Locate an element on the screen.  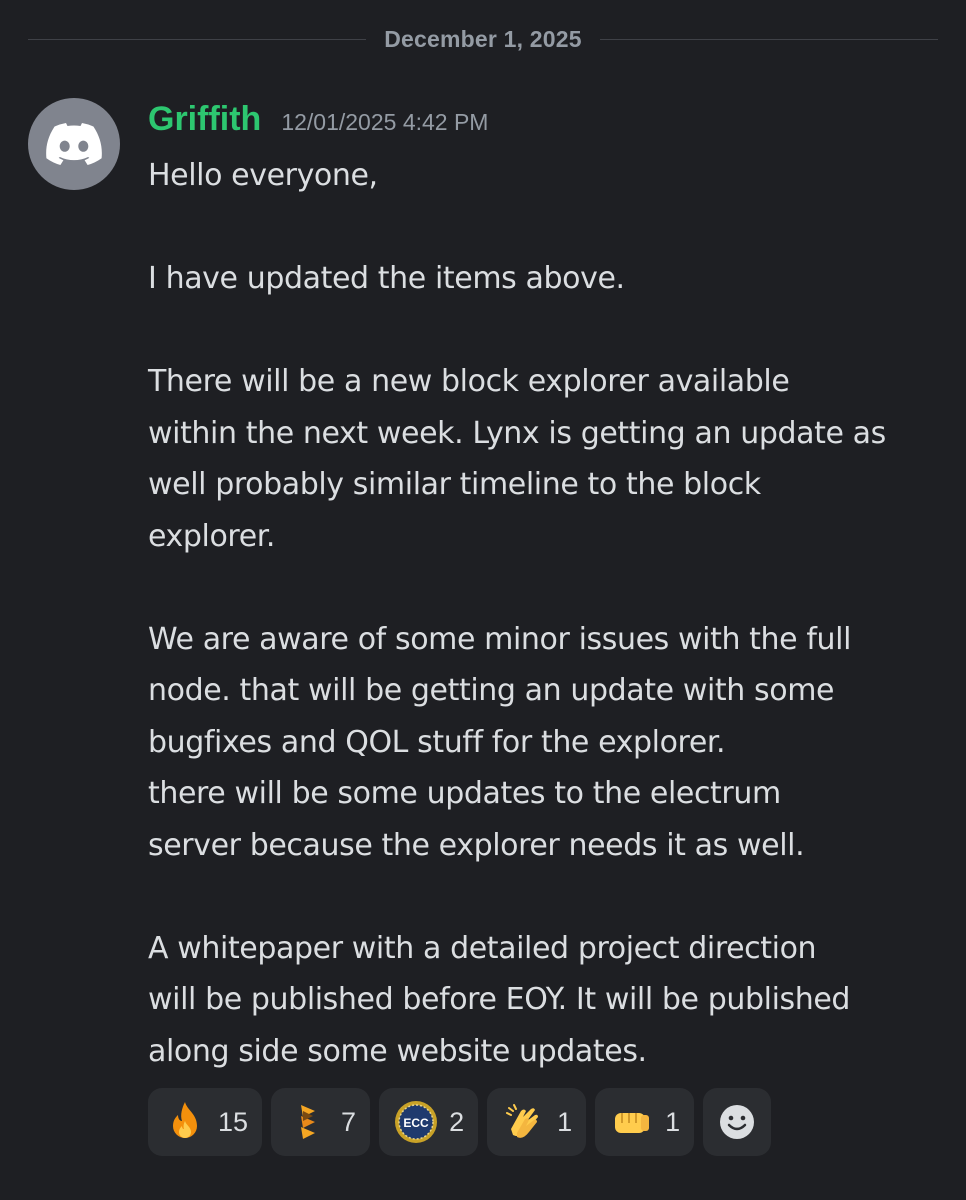
divider-line-right is located at coordinates (768, 39).